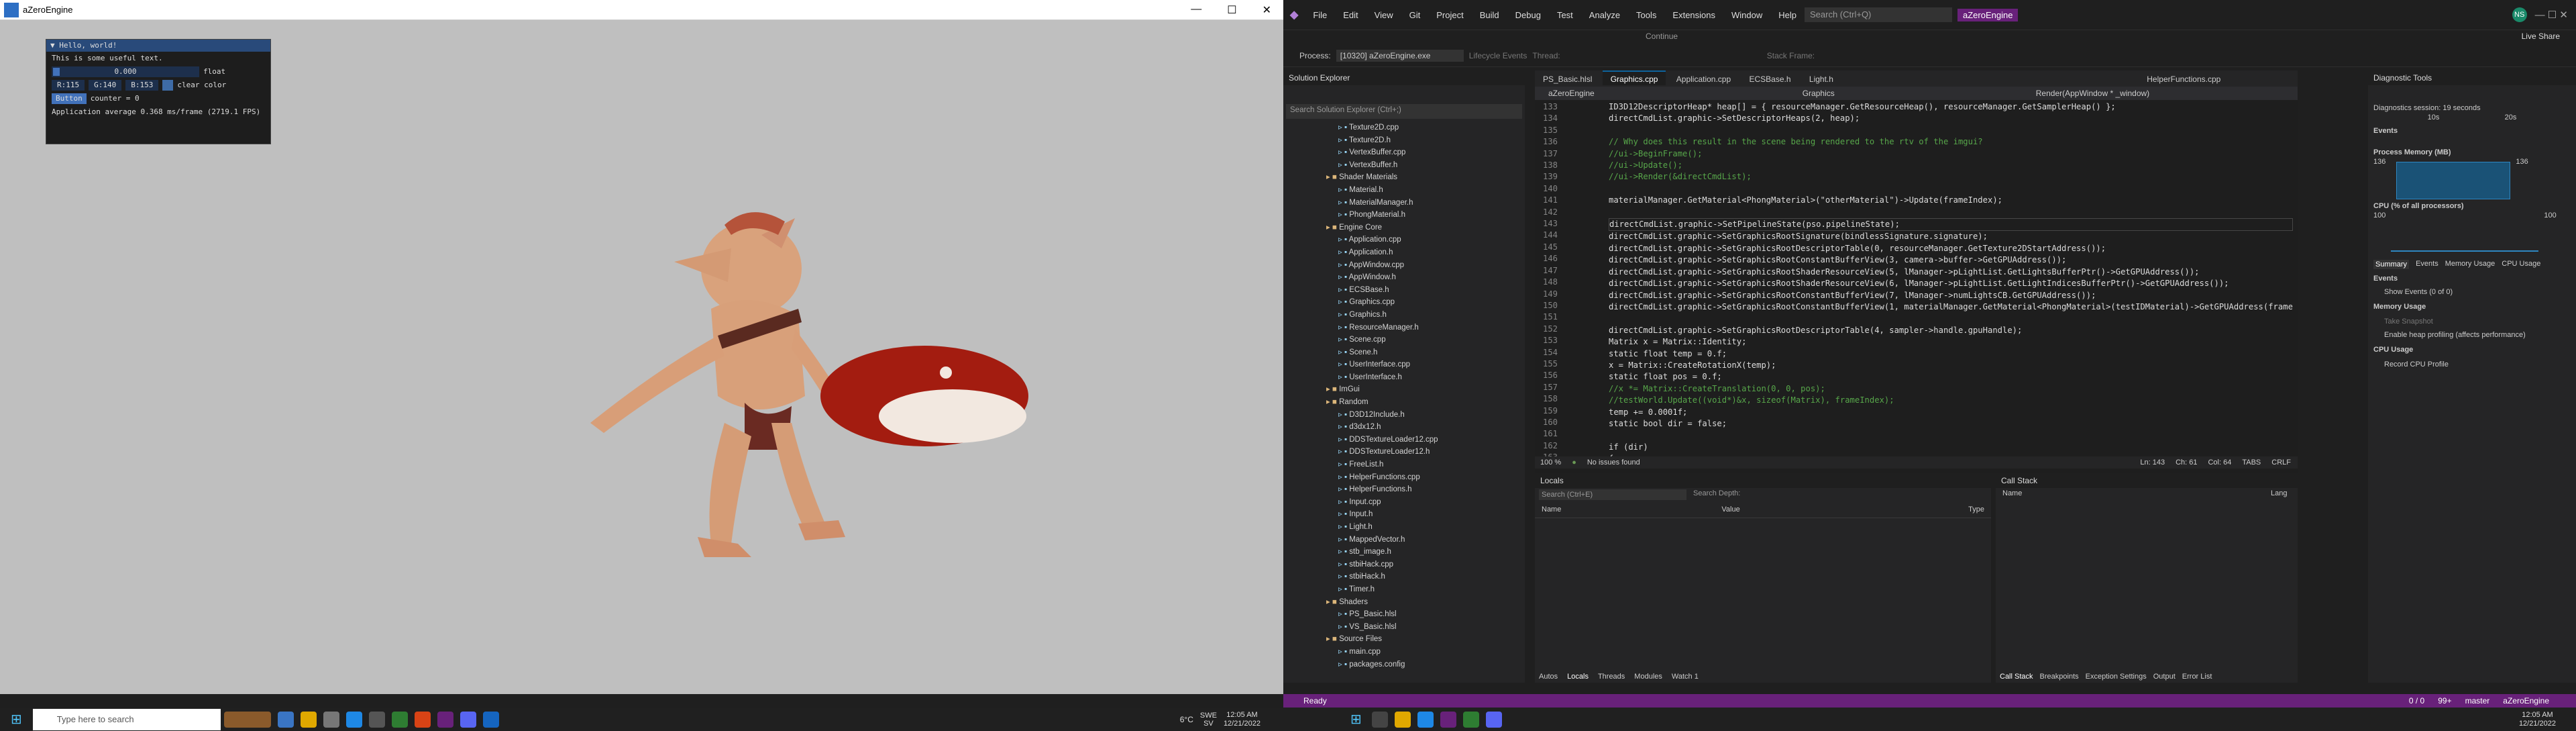  I want to click on code-line: Matrix x = Matrix::Identity;, so click(1951, 342).